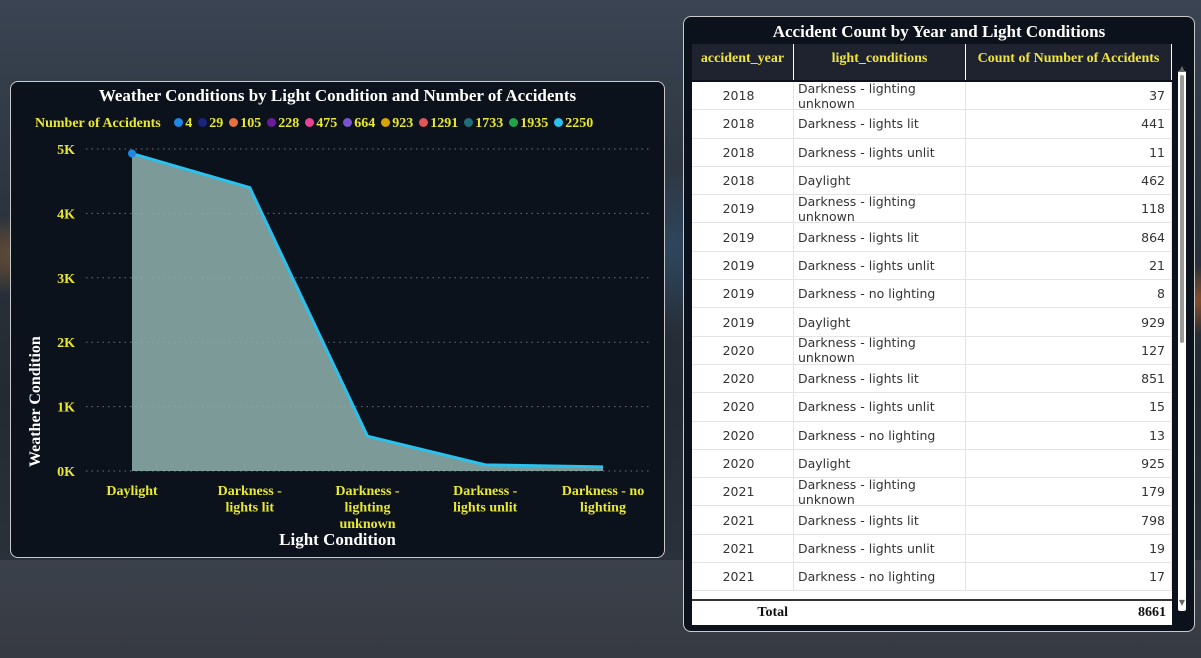 The height and width of the screenshot is (658, 1201). I want to click on table-row: 2019 Darkness - lights lit 864, so click(932, 237).